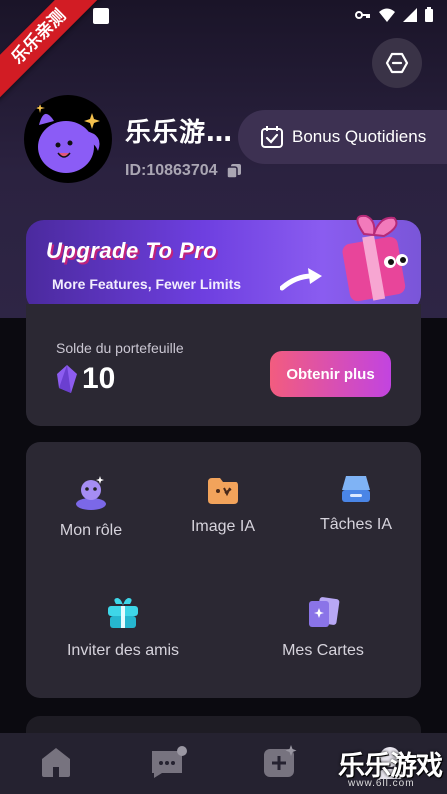 The height and width of the screenshot is (794, 447). I want to click on wallet-card: Solde du portefeuille 10 Obtenir plus, so click(223, 365).